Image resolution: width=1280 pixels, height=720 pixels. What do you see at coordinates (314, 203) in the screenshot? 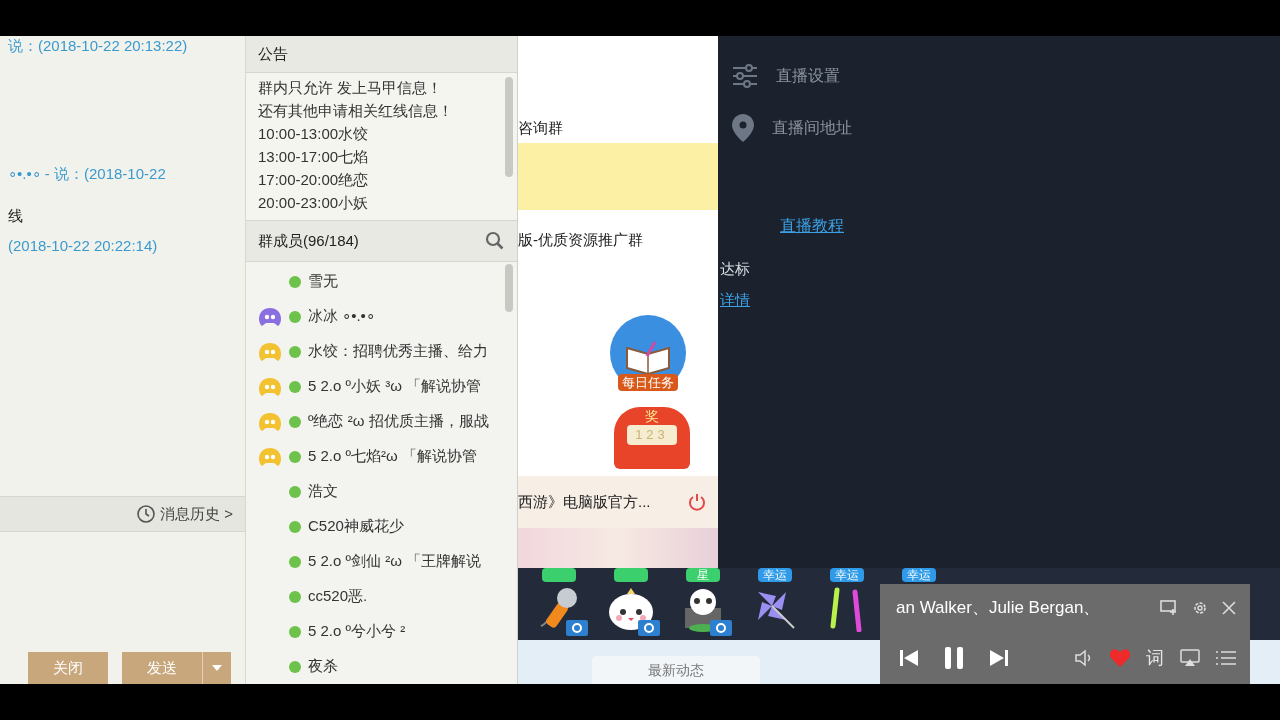
I see `notice-line: 20:00-23:00小妖` at bounding box center [314, 203].